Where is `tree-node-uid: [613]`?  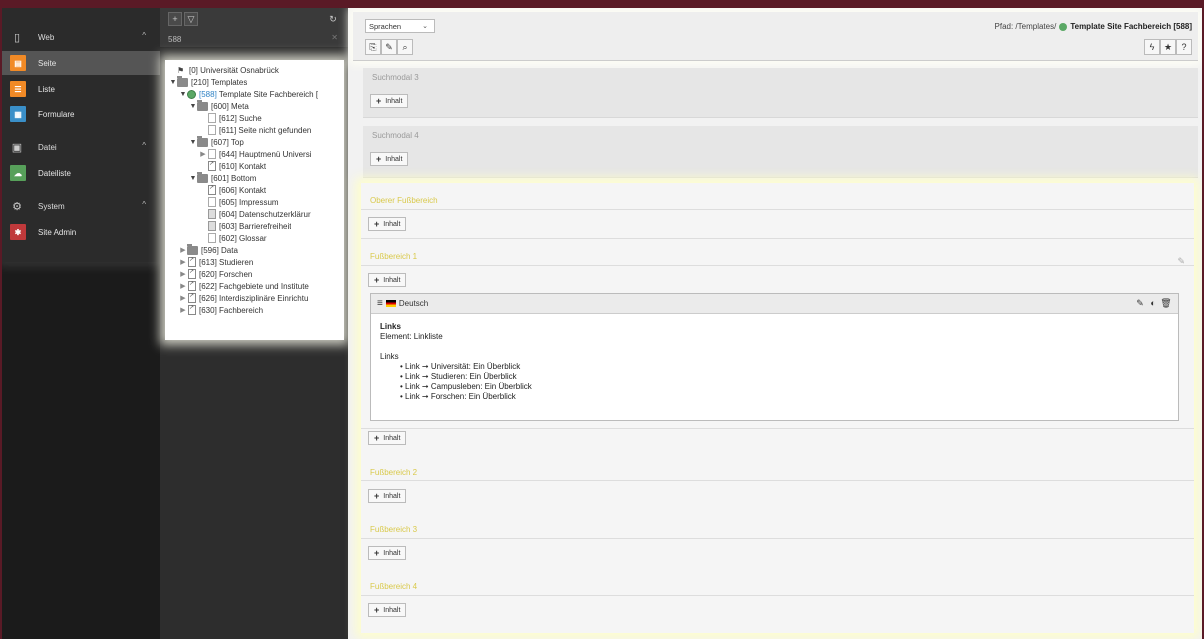 tree-node-uid: [613] is located at coordinates (208, 262).